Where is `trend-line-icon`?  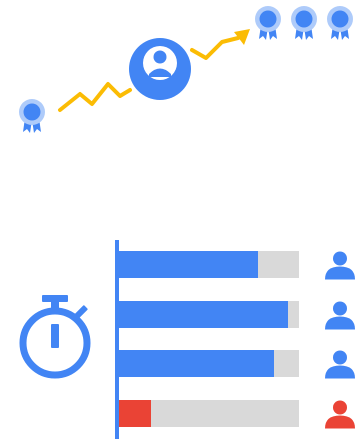 trend-line-icon is located at coordinates (95, 97).